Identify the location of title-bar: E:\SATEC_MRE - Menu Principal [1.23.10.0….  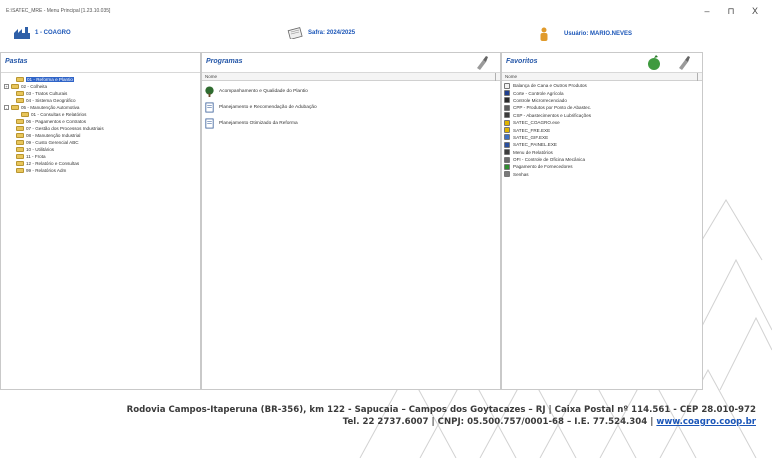
(386, 11).